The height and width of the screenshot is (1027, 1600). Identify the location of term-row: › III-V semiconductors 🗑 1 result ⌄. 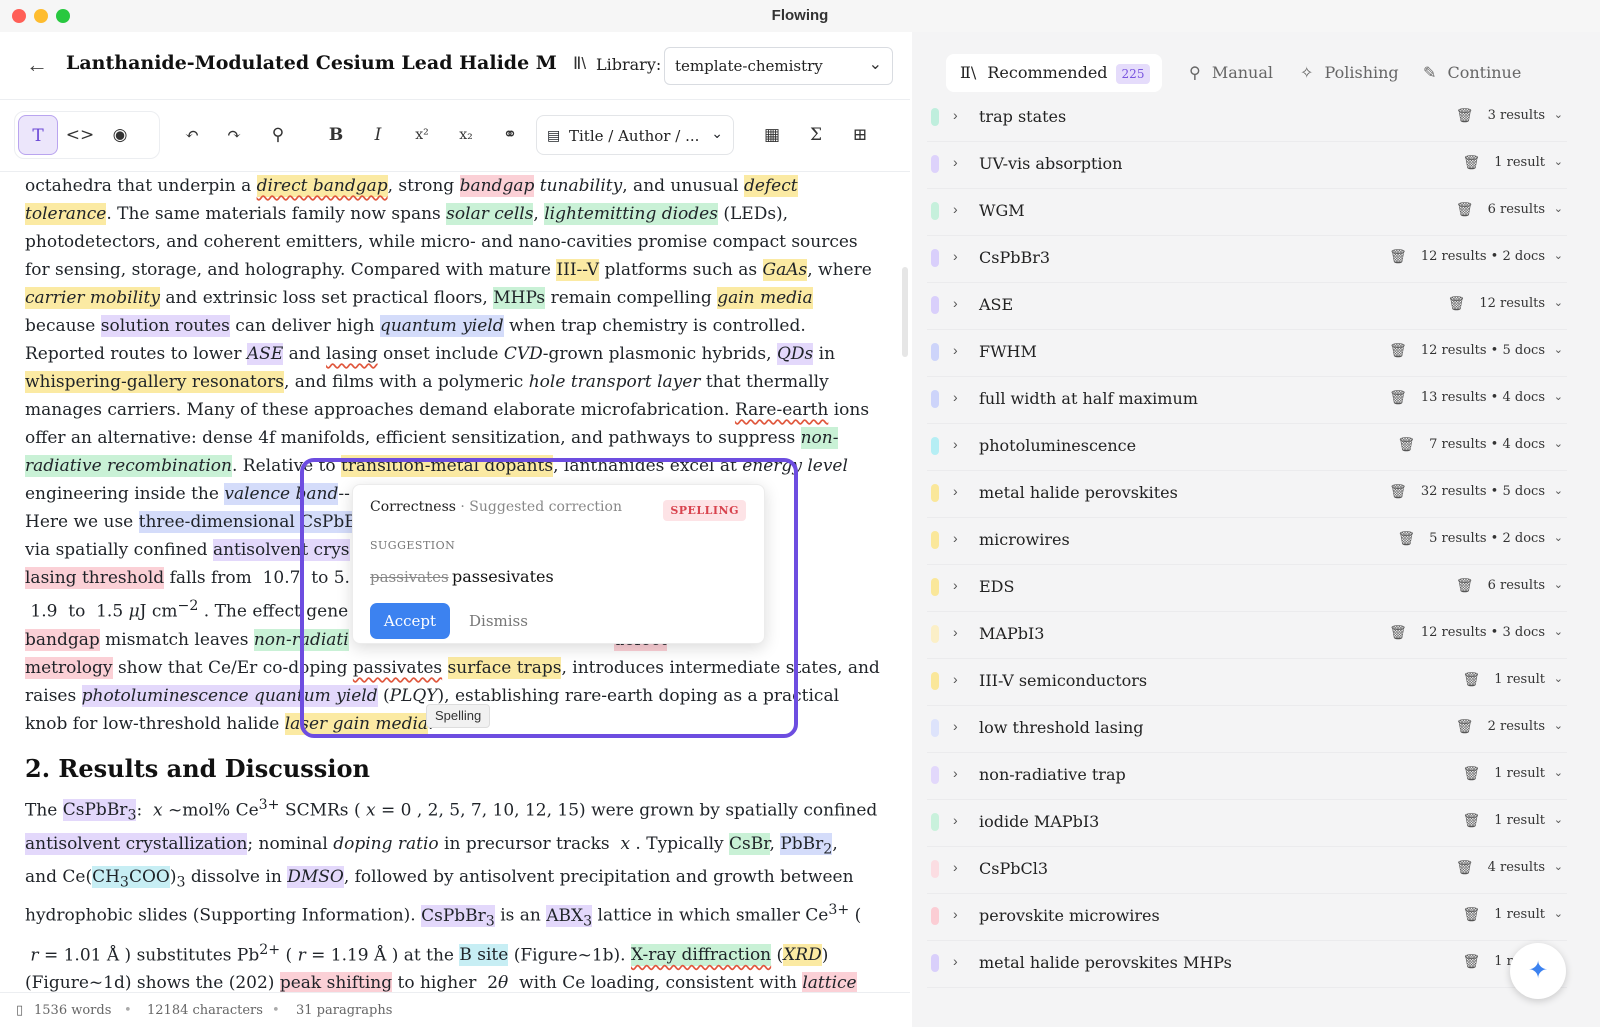
(1247, 683).